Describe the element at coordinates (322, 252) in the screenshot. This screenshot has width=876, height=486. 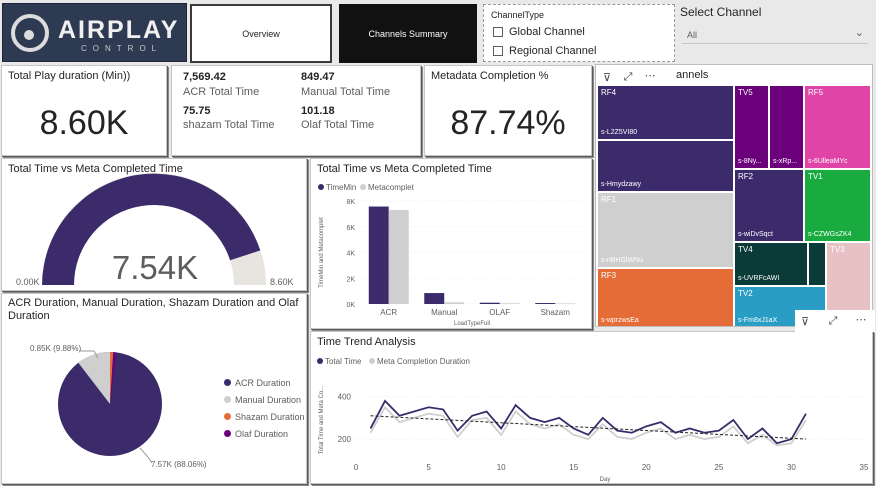
I see `y-axis-label: TimeMin and Metacomplet` at that location.